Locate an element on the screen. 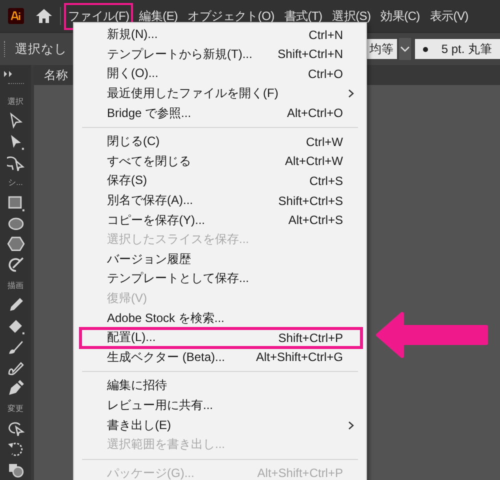 The width and height of the screenshot is (500, 480). chevron-down-icon is located at coordinates (405, 49).